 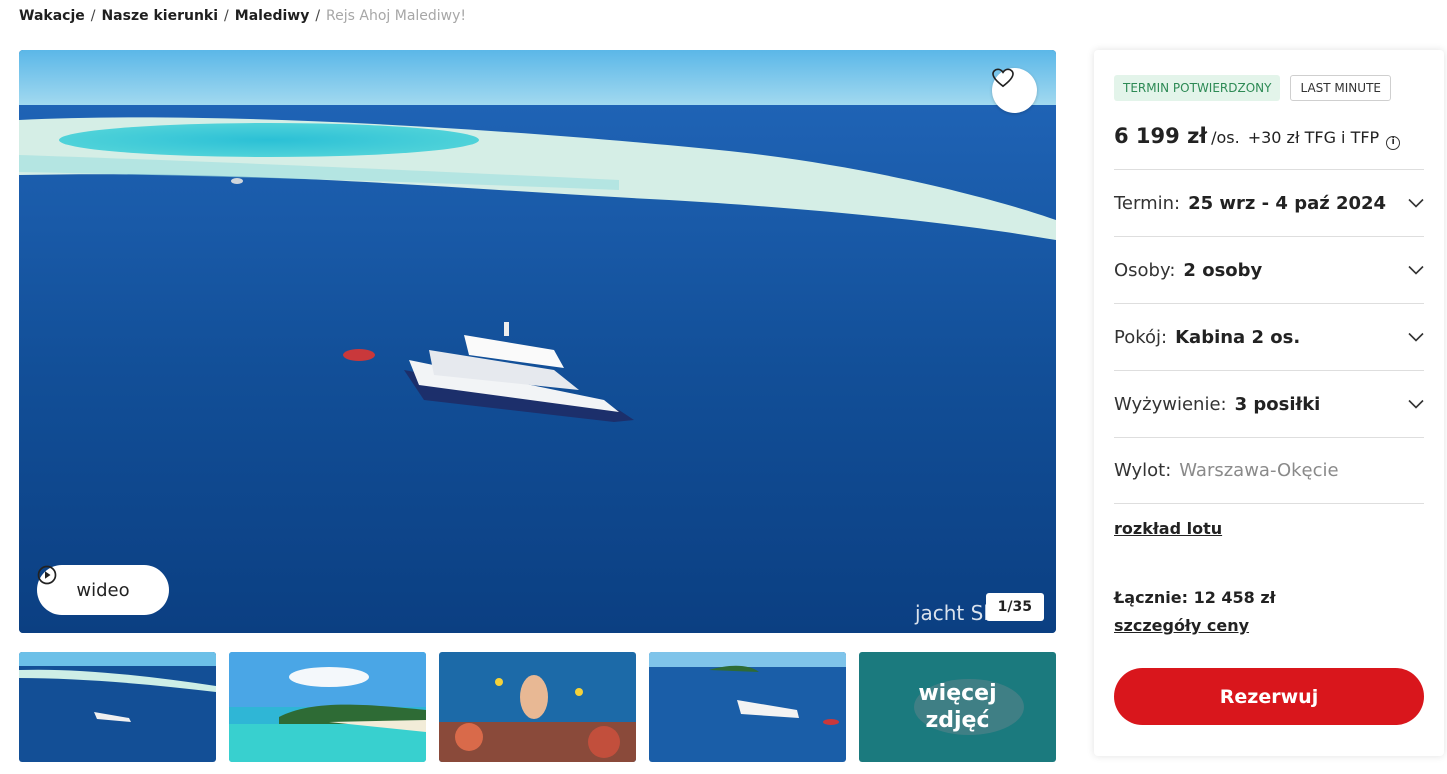 What do you see at coordinates (52, 16) in the screenshot?
I see `breadcrumb-link-wakacje: Wakacje` at bounding box center [52, 16].